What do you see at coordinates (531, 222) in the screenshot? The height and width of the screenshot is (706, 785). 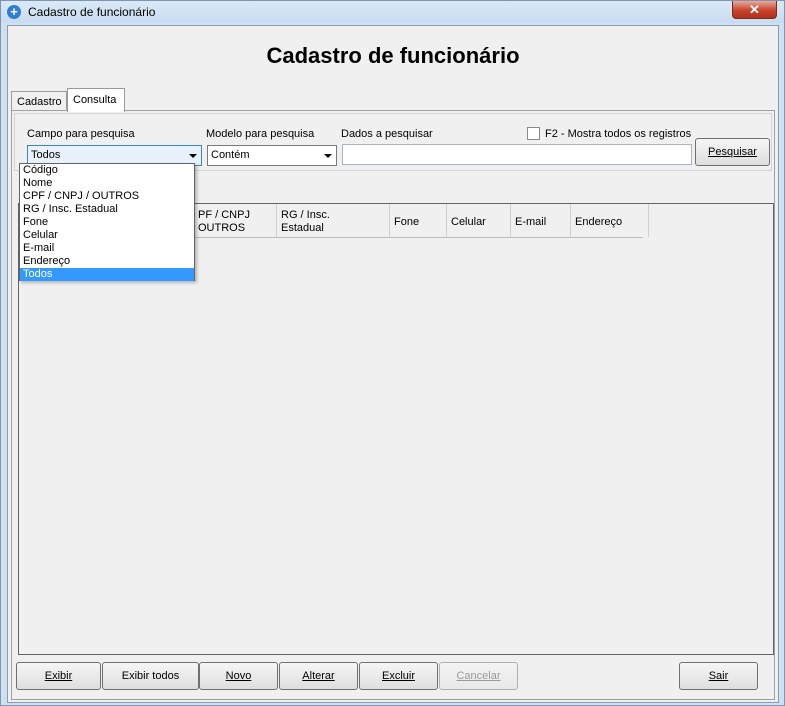 I see `grid-column-header-line1: E-mail` at bounding box center [531, 222].